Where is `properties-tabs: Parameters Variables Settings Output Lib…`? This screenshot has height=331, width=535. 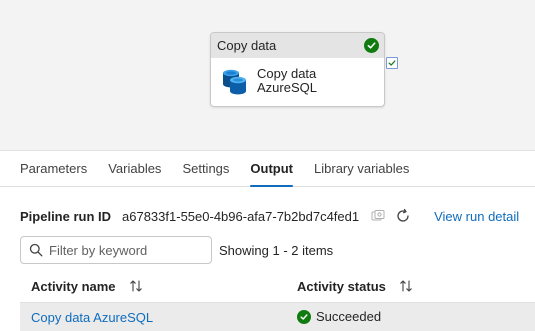
properties-tabs: Parameters Variables Settings Output Lib… is located at coordinates (267, 169).